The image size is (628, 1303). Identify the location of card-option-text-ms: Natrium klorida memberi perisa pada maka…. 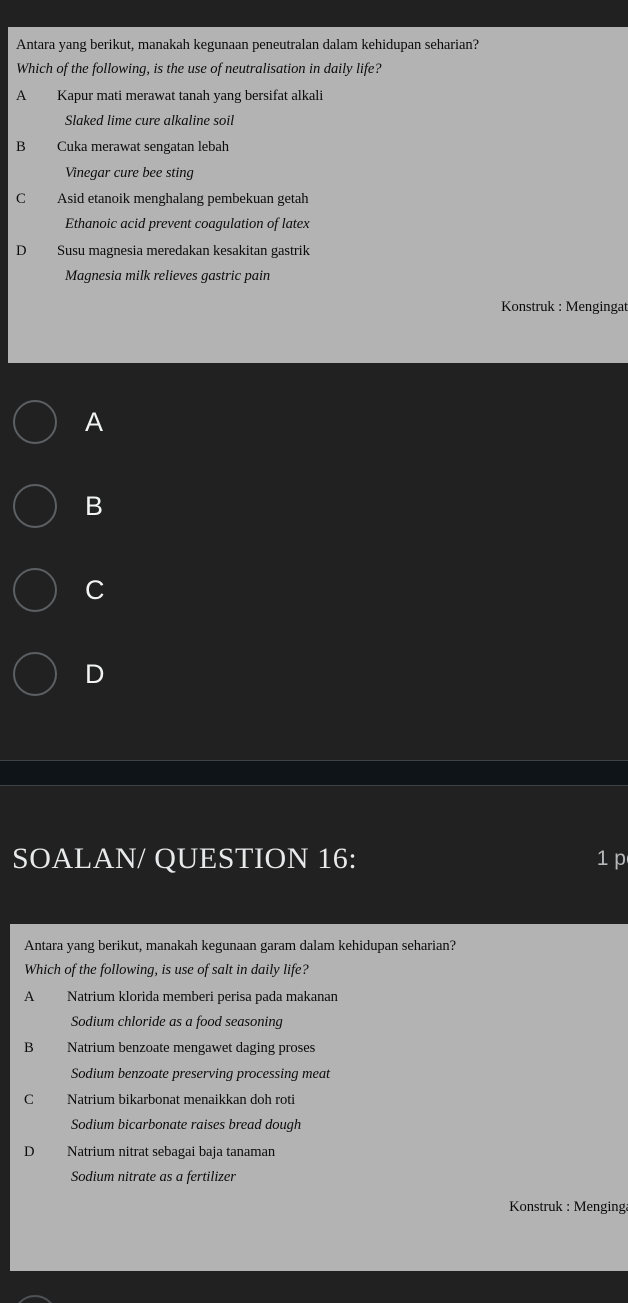
(202, 996).